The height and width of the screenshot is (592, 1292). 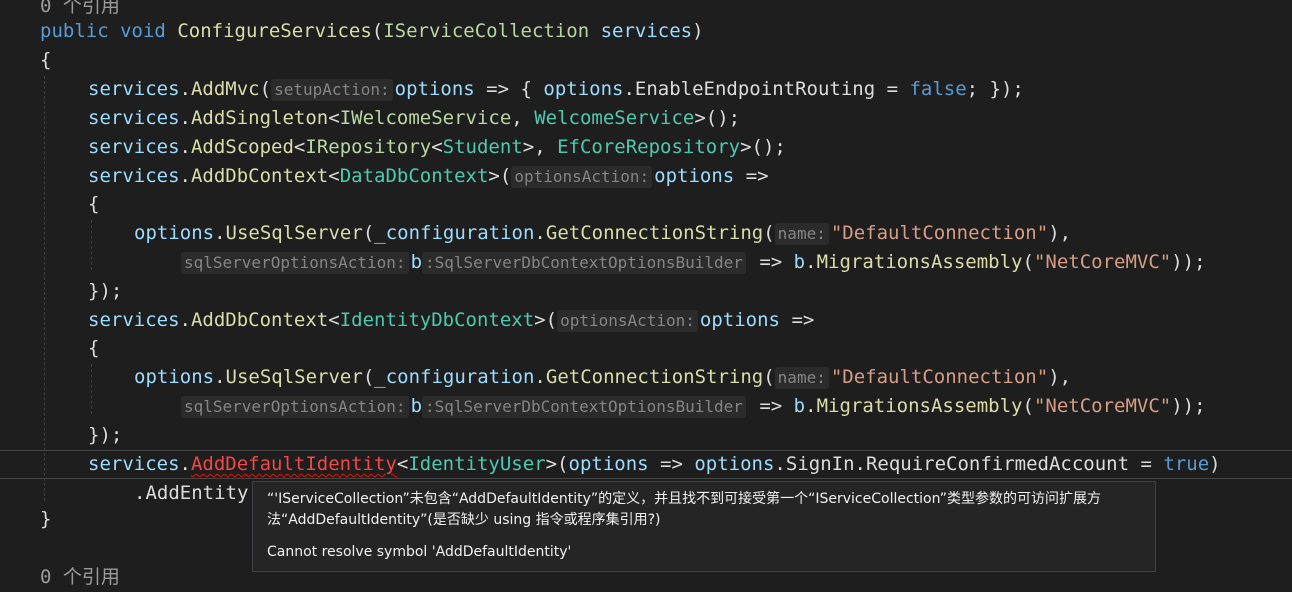 What do you see at coordinates (259, 118) in the screenshot?
I see `method-addsingleton: AddSingleton` at bounding box center [259, 118].